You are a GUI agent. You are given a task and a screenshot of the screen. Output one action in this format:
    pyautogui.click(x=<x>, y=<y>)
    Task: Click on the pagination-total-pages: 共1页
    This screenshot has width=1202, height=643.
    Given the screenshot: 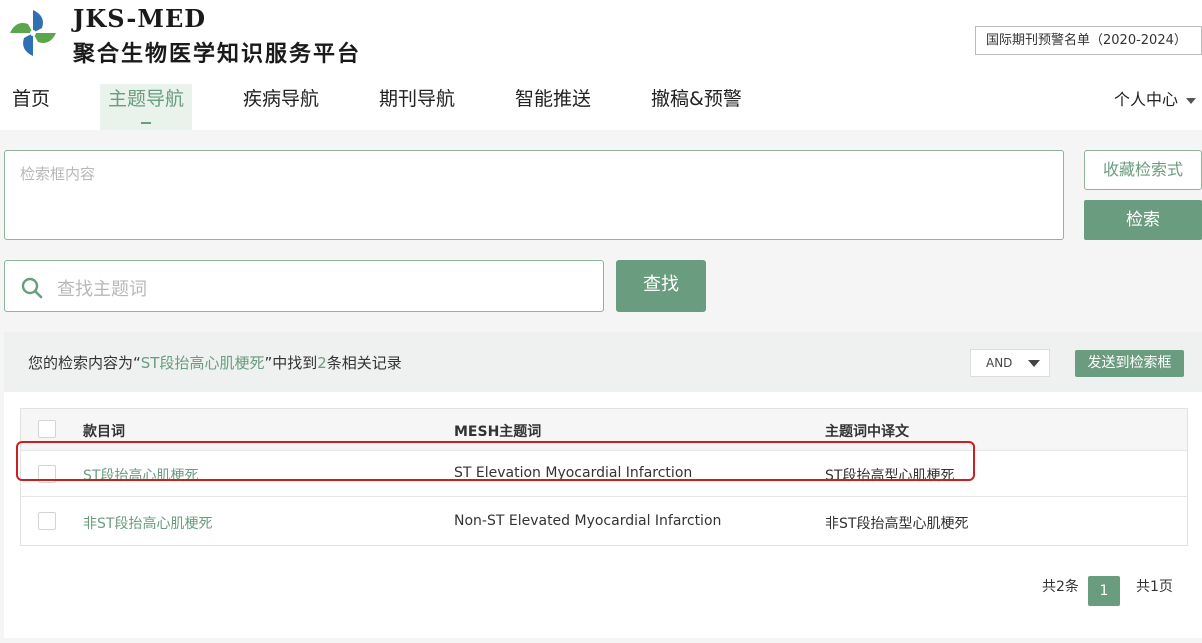 What is the action you would take?
    pyautogui.click(x=1154, y=587)
    